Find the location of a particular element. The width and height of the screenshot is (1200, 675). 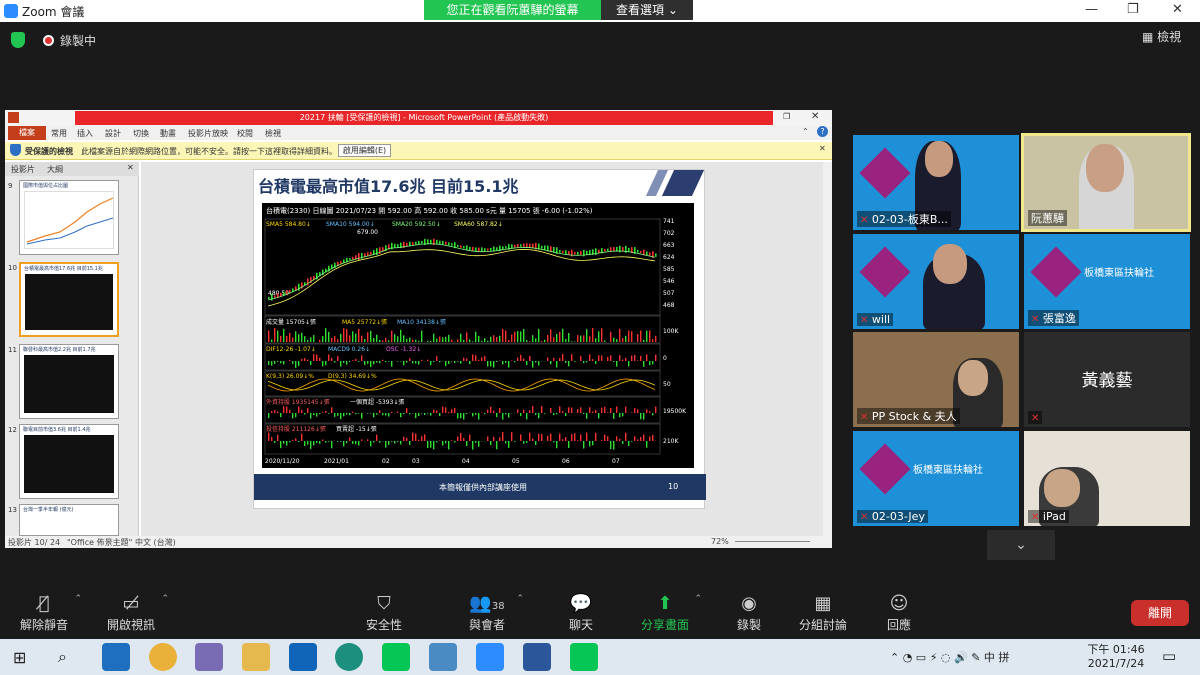

mute-options-caret-icon: ⌃ is located at coordinates (78, 599).